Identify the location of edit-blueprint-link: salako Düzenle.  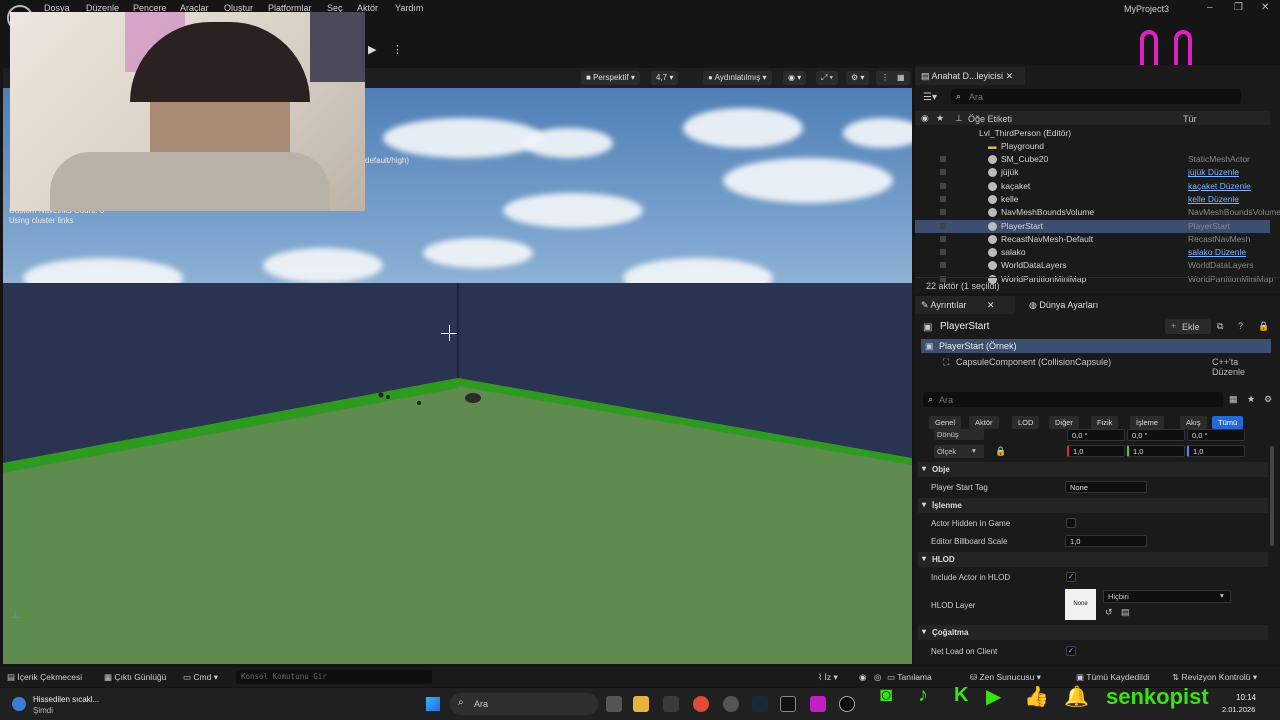
(1217, 252).